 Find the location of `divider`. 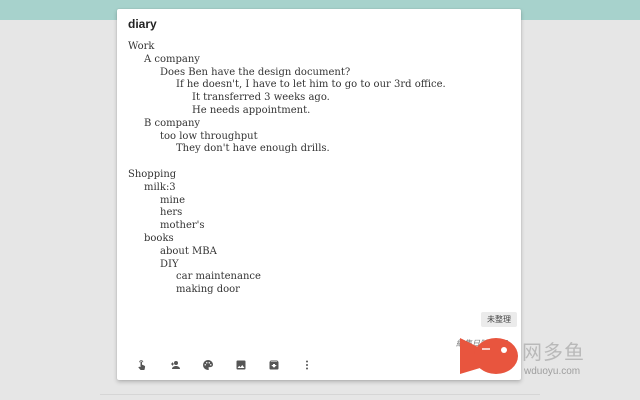

divider is located at coordinates (320, 394).